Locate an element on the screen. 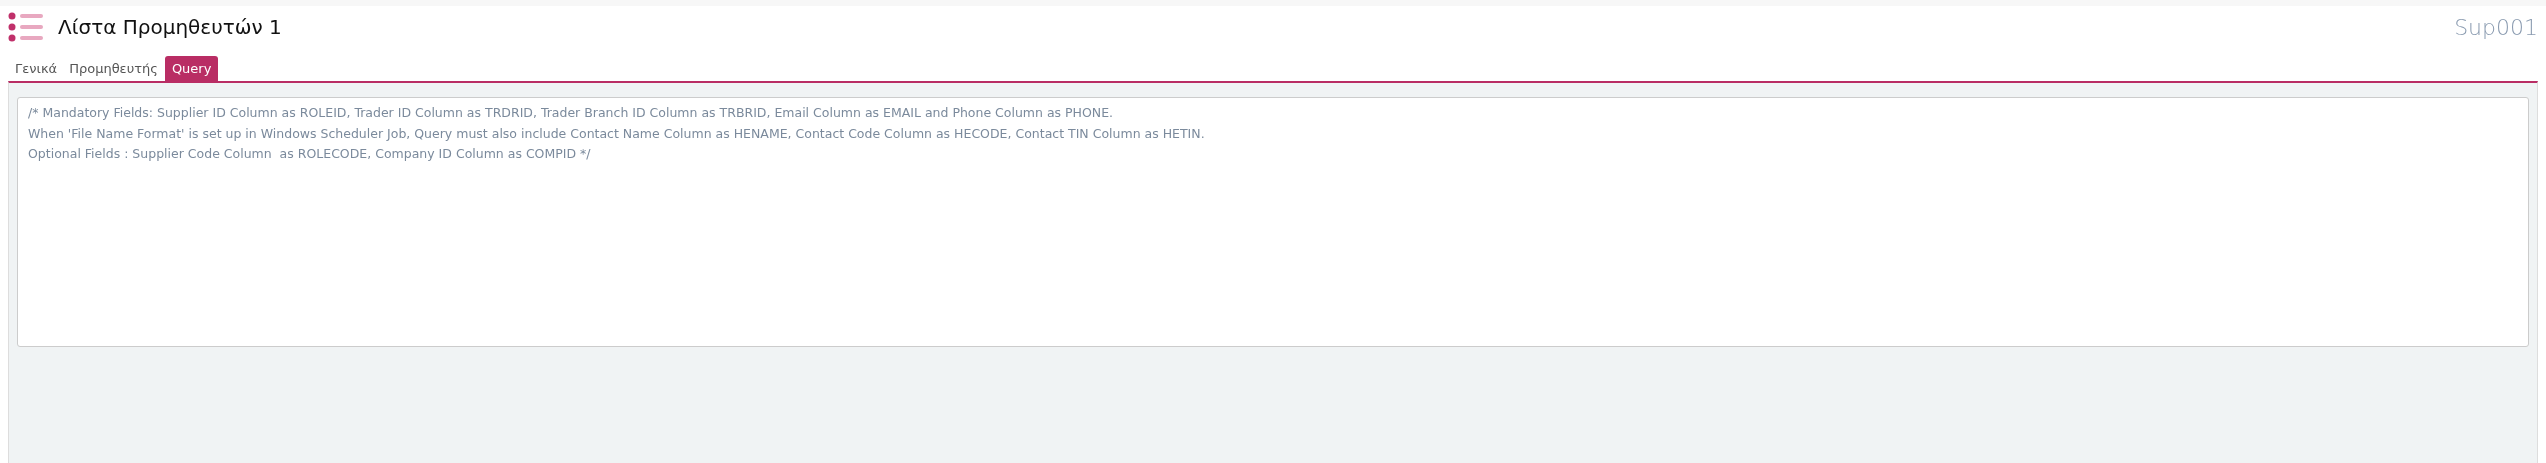 The image size is (2546, 463). tab: Γενικά is located at coordinates (36, 68).